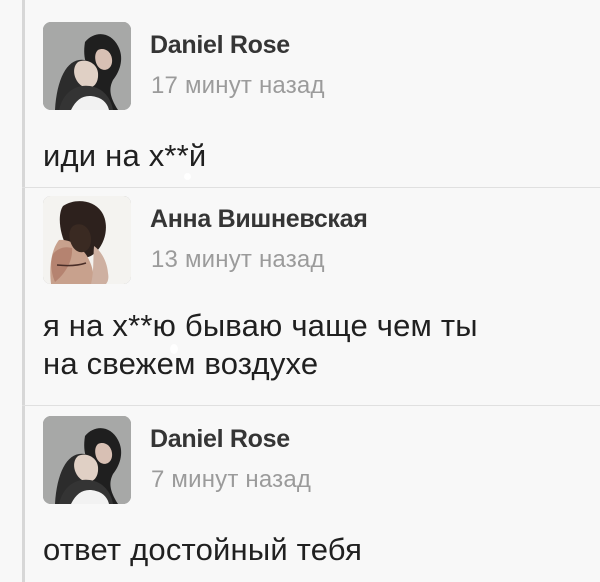 The height and width of the screenshot is (582, 600). I want to click on feed-left-border, so click(23, 291).